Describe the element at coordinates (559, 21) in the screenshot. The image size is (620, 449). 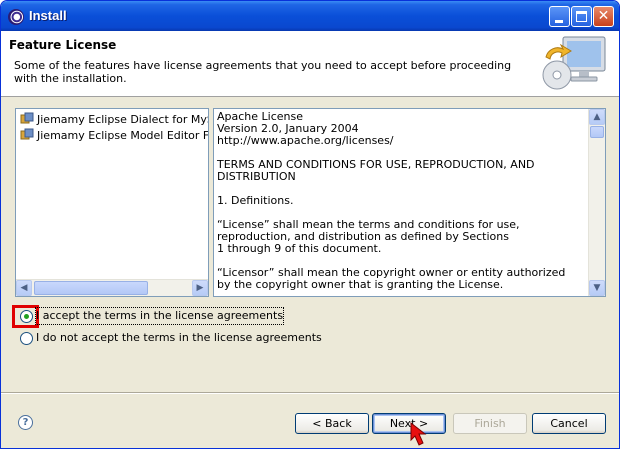
I see `minimize-icon` at that location.